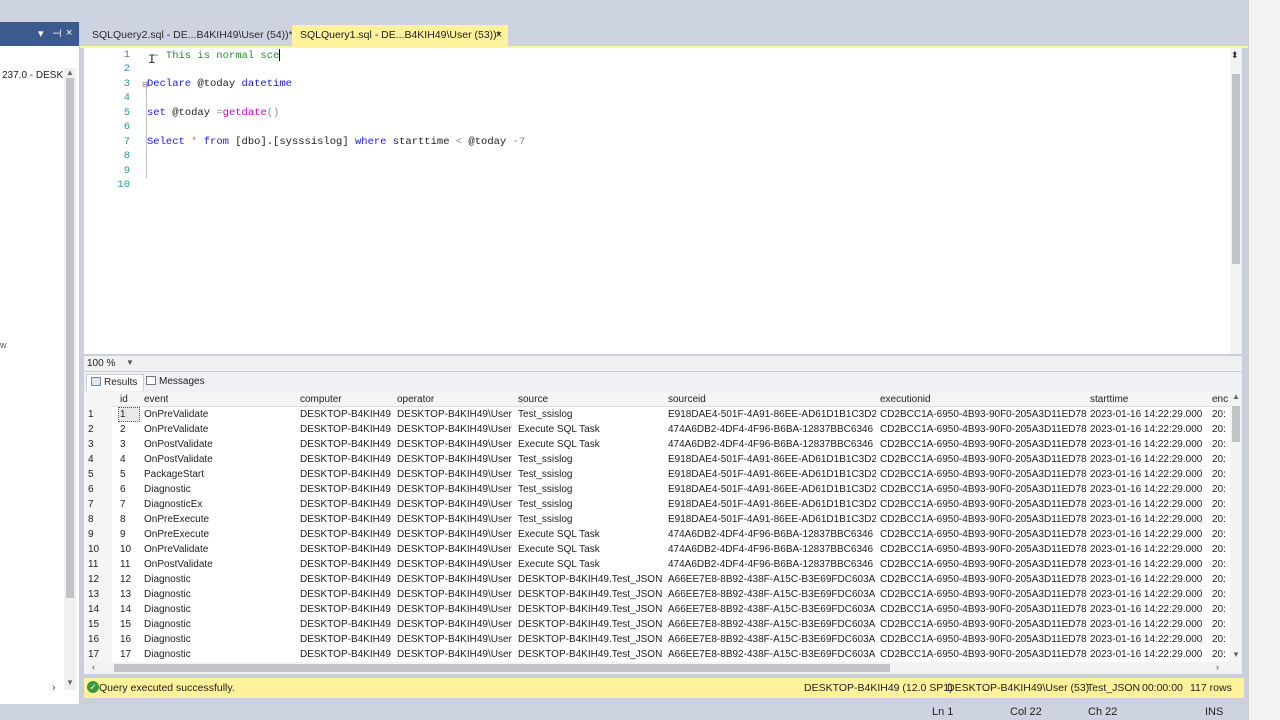 Image resolution: width=1280 pixels, height=720 pixels. What do you see at coordinates (101, 363) in the screenshot?
I see `zoom-level: 100 %` at bounding box center [101, 363].